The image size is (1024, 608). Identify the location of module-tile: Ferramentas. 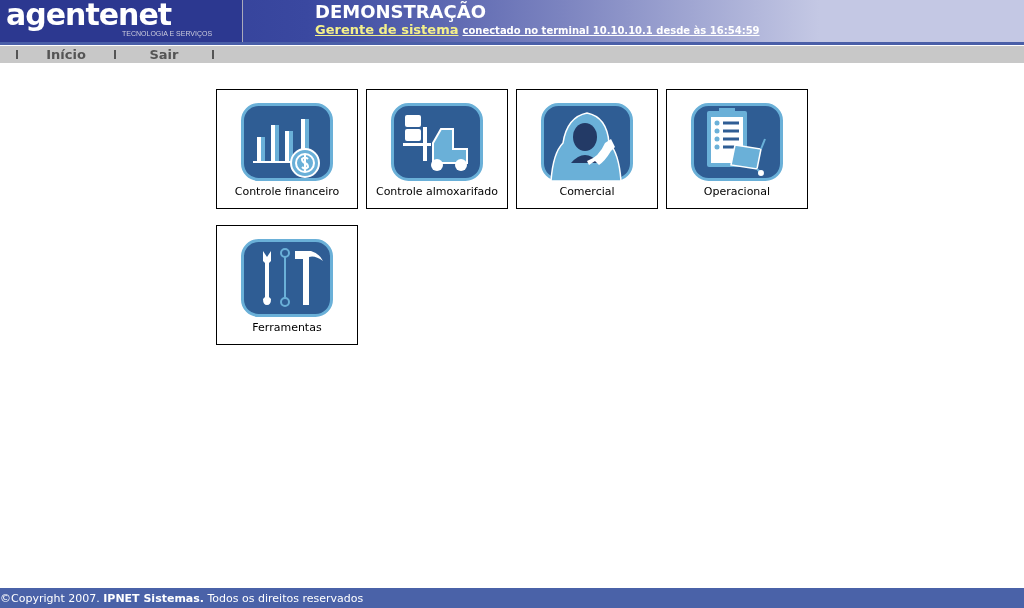
(287, 285).